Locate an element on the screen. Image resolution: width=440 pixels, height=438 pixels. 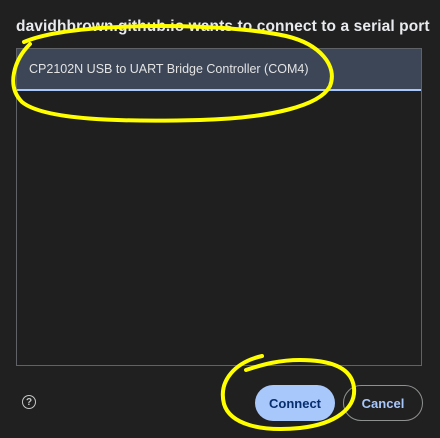
help-glyph: ? is located at coordinates (29, 402).